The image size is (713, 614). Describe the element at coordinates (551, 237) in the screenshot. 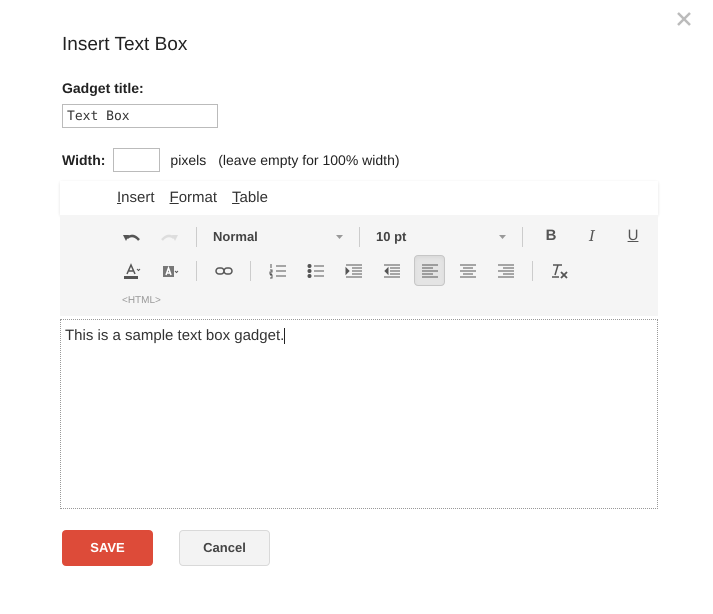

I see `bold-button: B` at that location.